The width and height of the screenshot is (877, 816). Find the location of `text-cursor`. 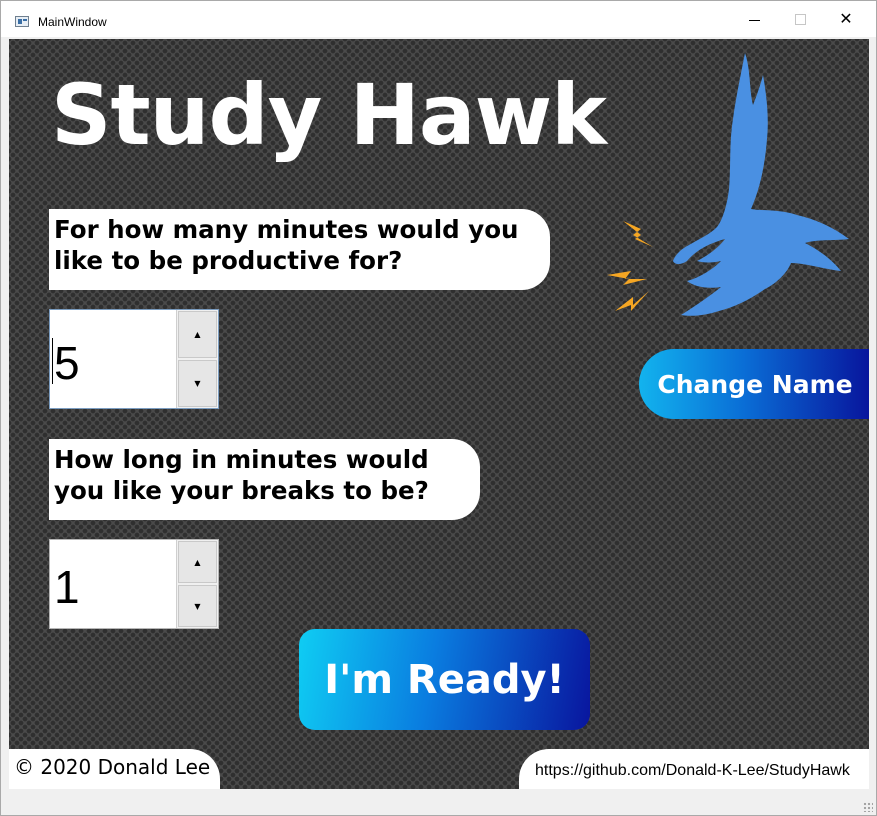

text-cursor is located at coordinates (52, 361).